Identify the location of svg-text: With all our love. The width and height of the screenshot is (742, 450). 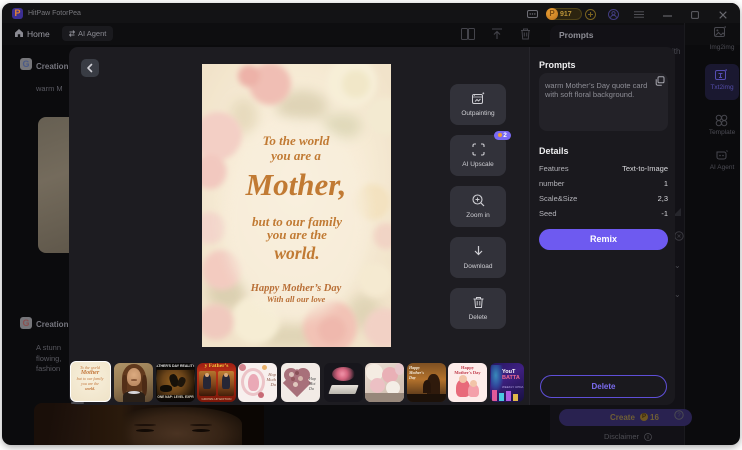
(296, 299).